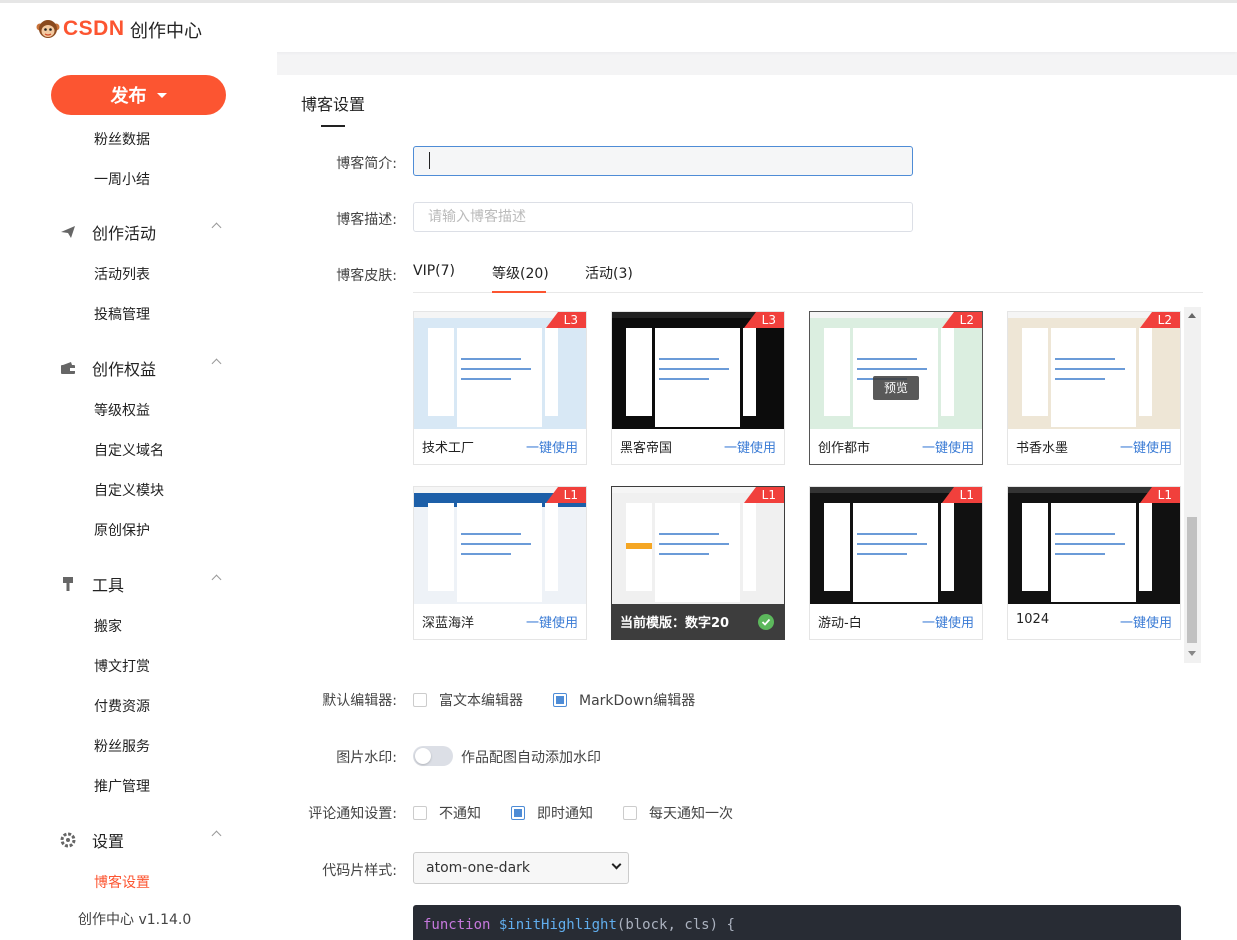 The width and height of the screenshot is (1237, 940). Describe the element at coordinates (122, 139) in the screenshot. I see `sidebar-item-fans-data: 粉丝数据` at that location.